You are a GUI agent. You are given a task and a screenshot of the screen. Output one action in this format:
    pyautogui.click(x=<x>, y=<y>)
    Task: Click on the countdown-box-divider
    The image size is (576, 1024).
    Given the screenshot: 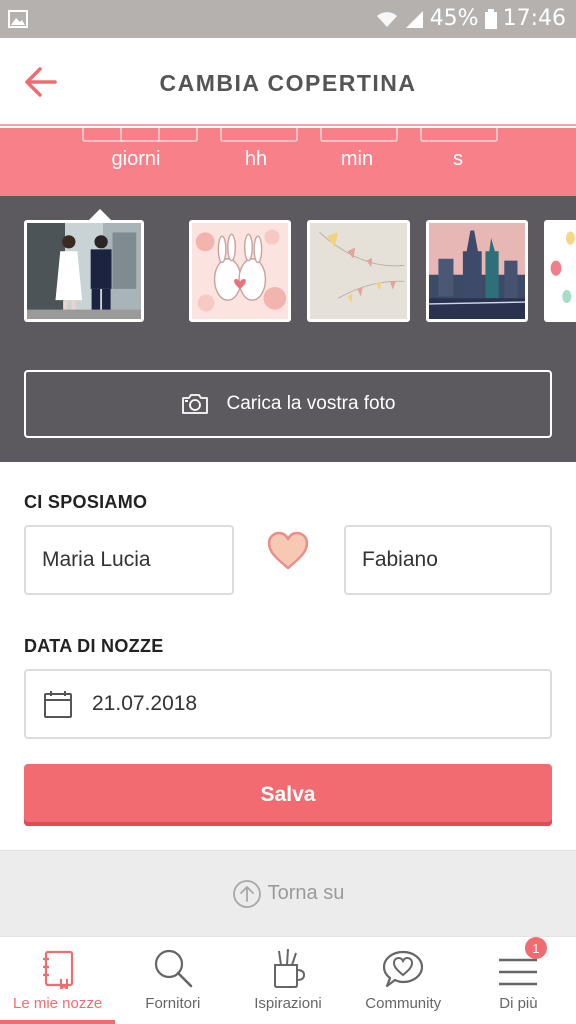 What is the action you would take?
    pyautogui.click(x=140, y=135)
    